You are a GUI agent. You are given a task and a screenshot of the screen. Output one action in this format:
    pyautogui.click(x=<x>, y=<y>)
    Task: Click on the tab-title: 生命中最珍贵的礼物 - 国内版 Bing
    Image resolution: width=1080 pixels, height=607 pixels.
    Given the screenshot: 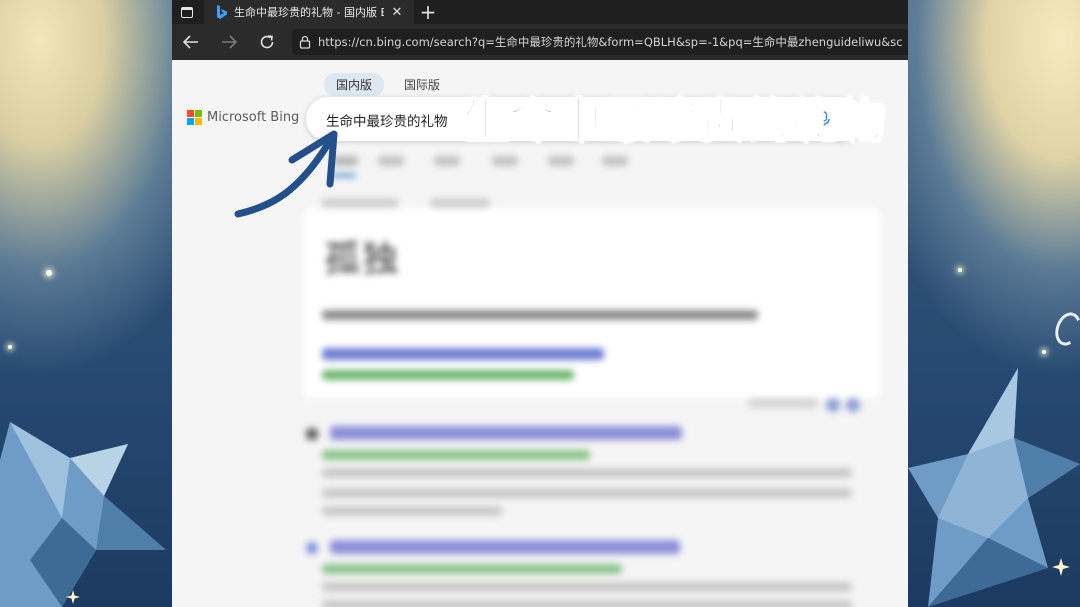 What is the action you would take?
    pyautogui.click(x=309, y=12)
    